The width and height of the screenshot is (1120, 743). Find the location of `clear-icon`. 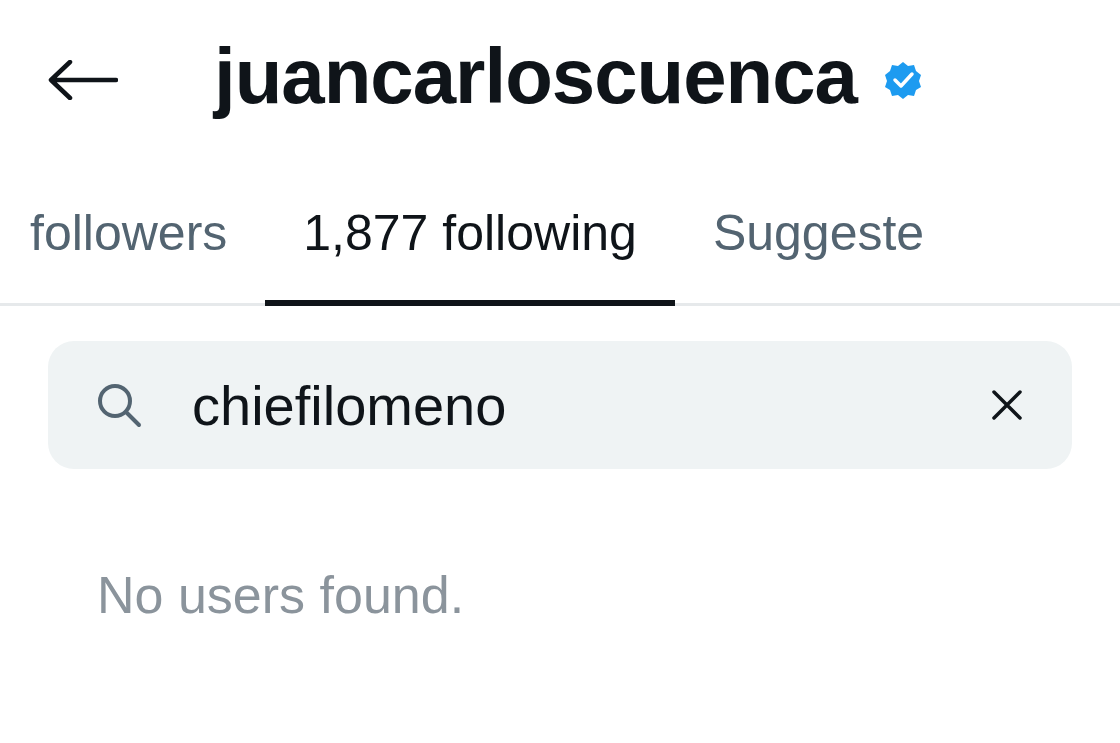

clear-icon is located at coordinates (1007, 405).